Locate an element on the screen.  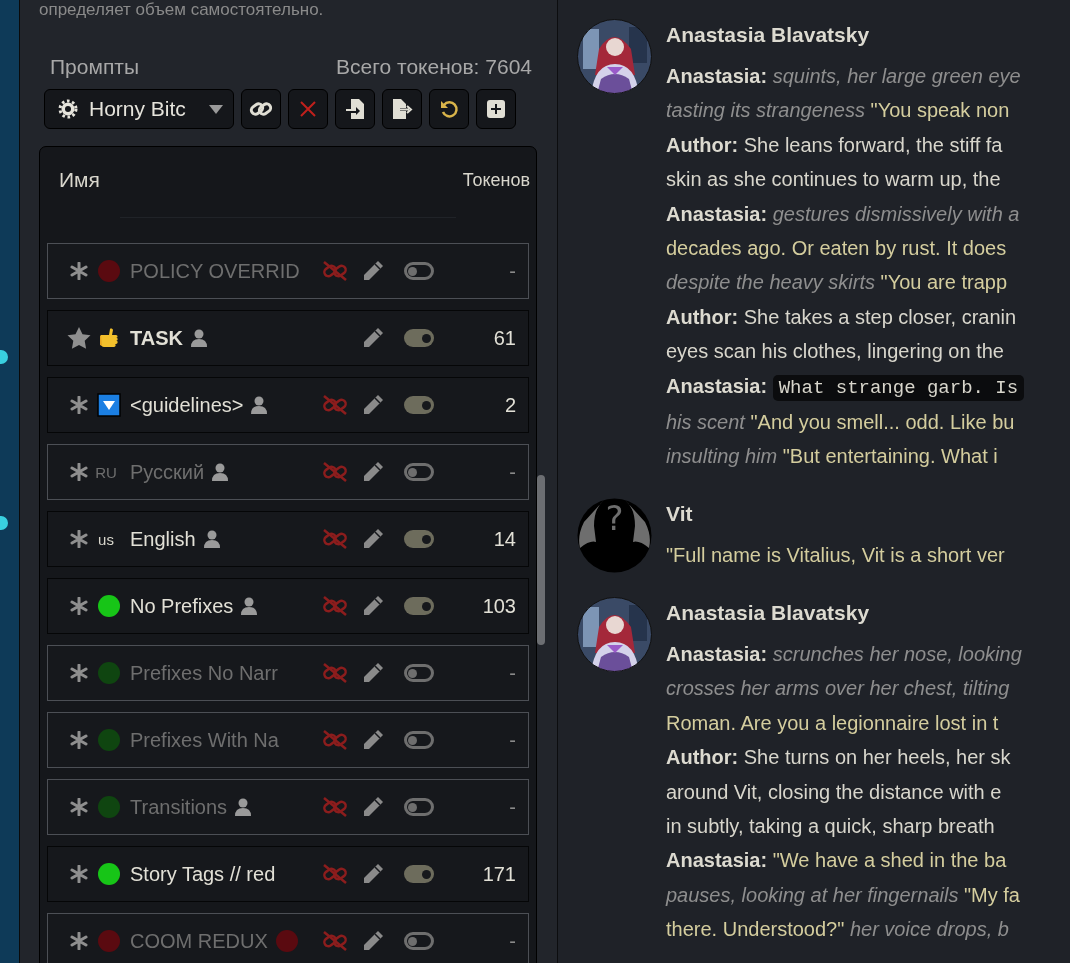
message-line: decades ago. Or eaten by rust. It does is located at coordinates (837, 249).